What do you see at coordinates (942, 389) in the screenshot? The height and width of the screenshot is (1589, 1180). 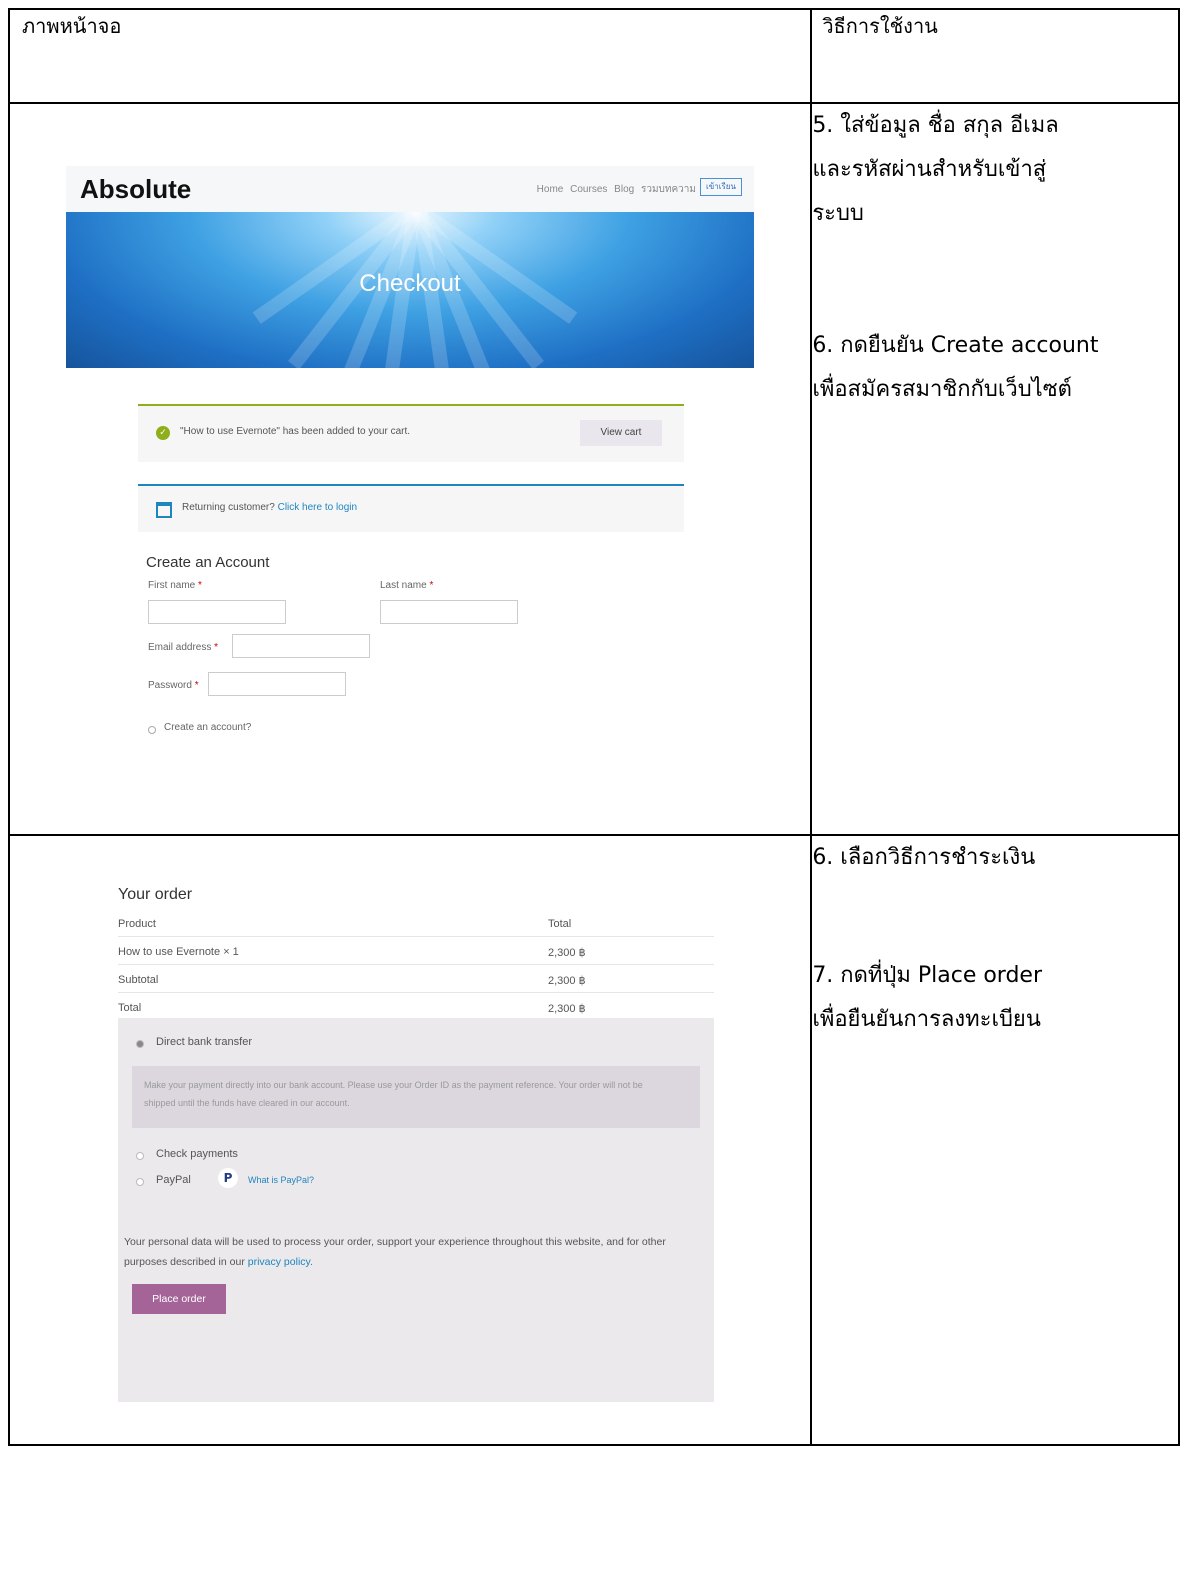 I see `step-line: เพื่อสมัครสมาชิกกับเว็บไซต์` at bounding box center [942, 389].